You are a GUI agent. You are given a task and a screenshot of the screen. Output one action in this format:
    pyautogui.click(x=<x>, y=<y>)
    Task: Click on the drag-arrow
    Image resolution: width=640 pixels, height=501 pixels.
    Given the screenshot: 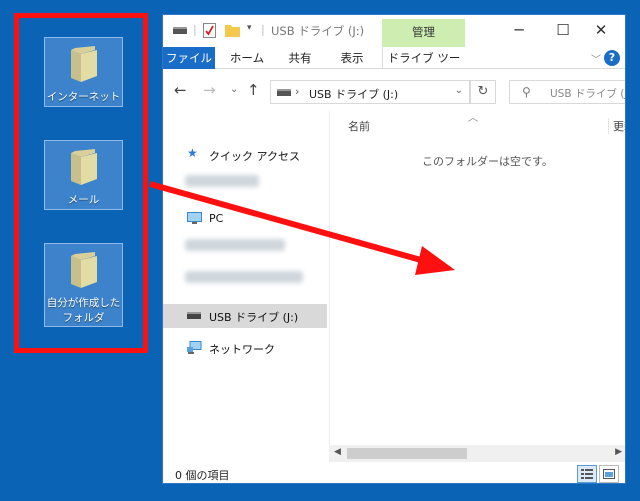 What is the action you would take?
    pyautogui.click(x=302, y=228)
    